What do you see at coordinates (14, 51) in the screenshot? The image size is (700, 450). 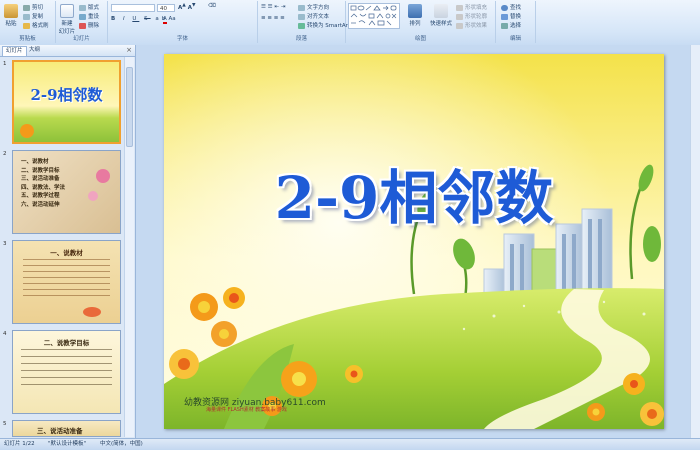 I see `tab-slides: 幻灯片` at bounding box center [14, 51].